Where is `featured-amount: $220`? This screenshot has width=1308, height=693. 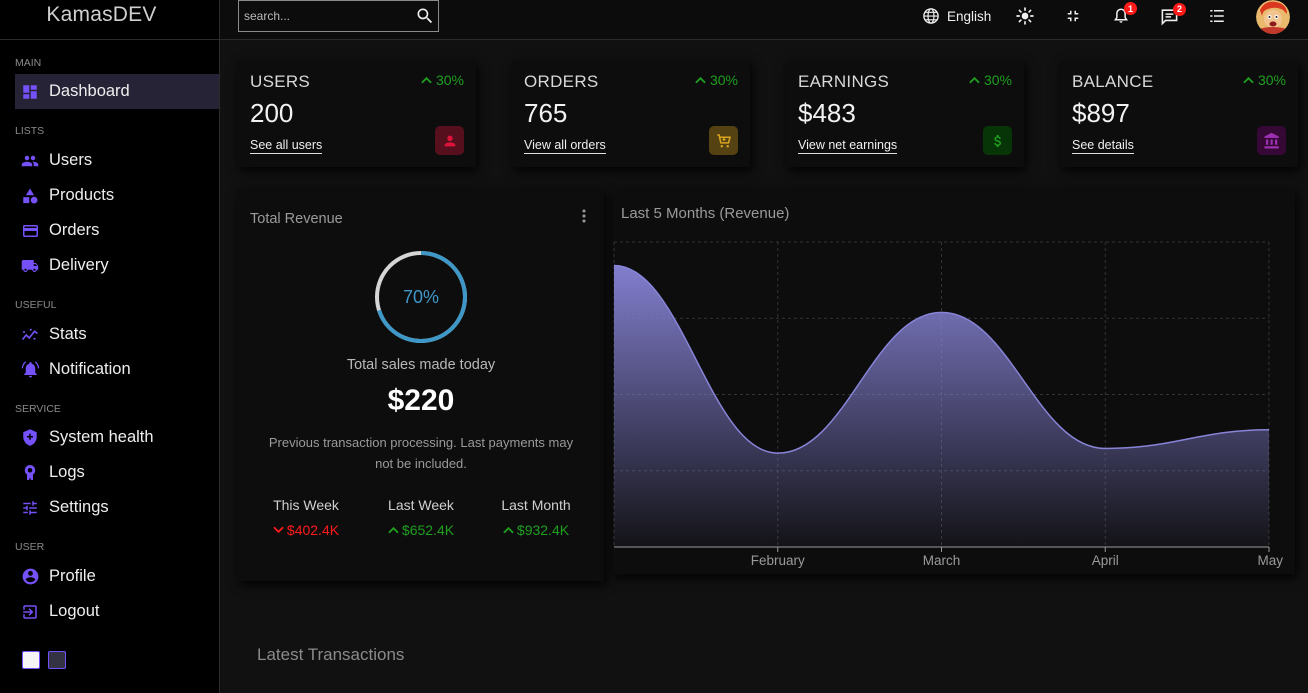
featured-amount: $220 is located at coordinates (421, 400).